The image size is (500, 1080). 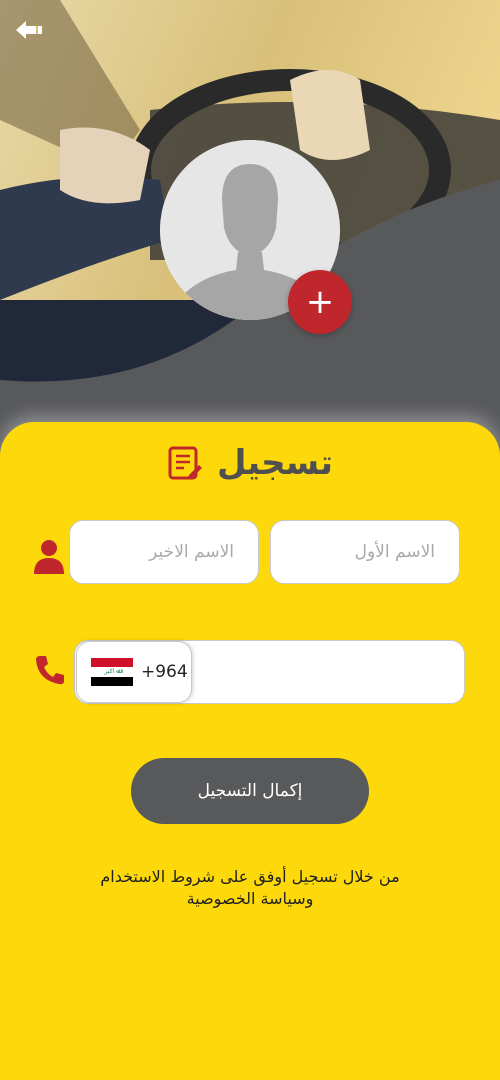 What do you see at coordinates (164, 672) in the screenshot?
I see `dial-code: +964` at bounding box center [164, 672].